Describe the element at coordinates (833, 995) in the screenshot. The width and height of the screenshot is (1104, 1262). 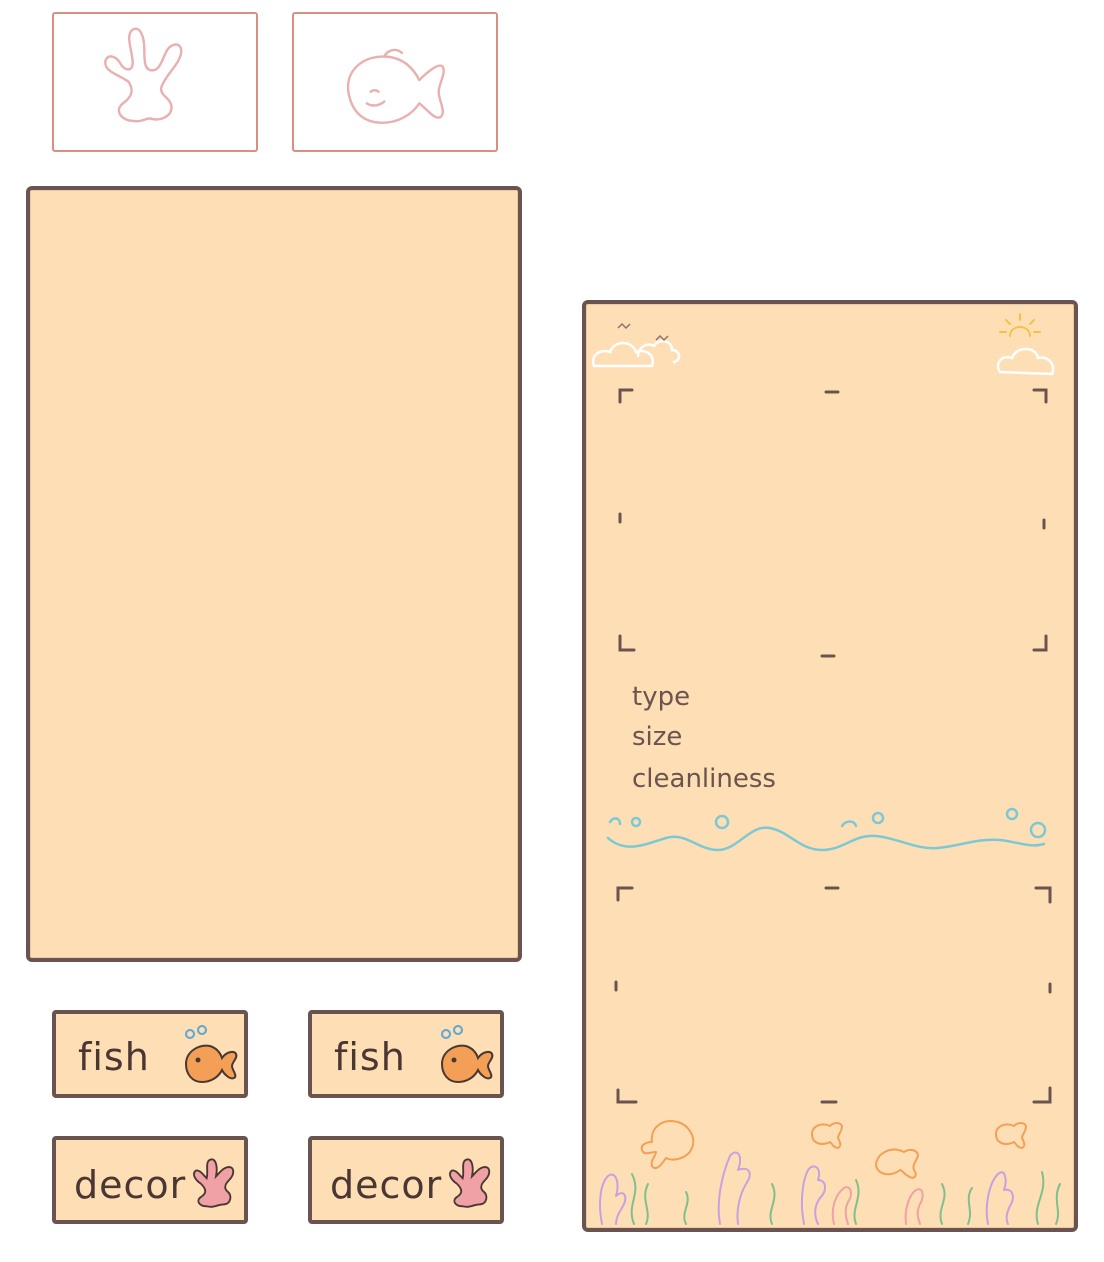
I see `lower-slot-frame` at that location.